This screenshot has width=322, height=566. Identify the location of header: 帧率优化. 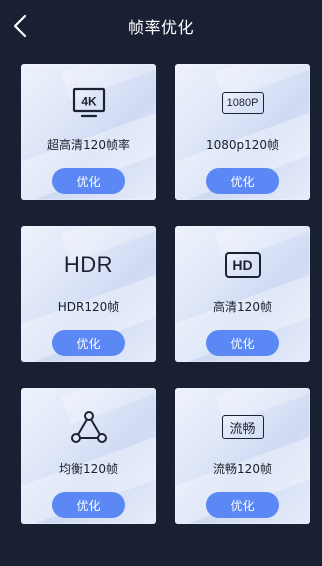
(161, 26).